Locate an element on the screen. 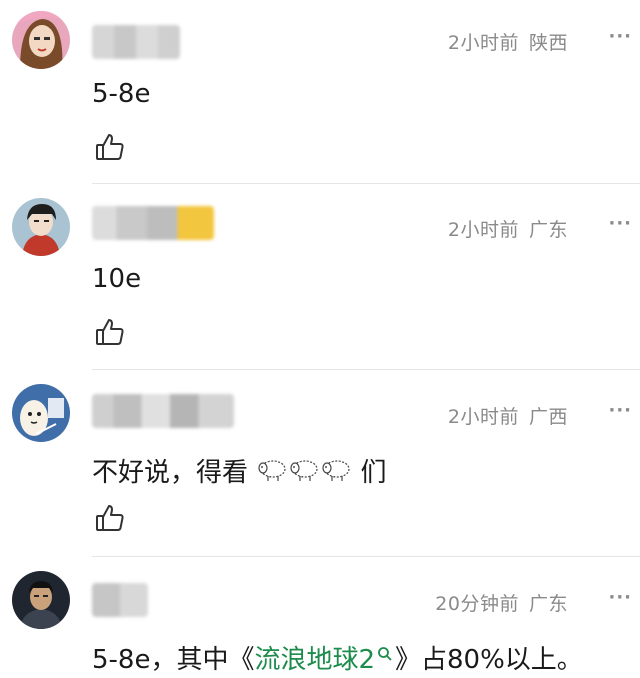 This screenshot has height=678, width=640. comment-meta: 2小时前 广西 is located at coordinates (508, 415).